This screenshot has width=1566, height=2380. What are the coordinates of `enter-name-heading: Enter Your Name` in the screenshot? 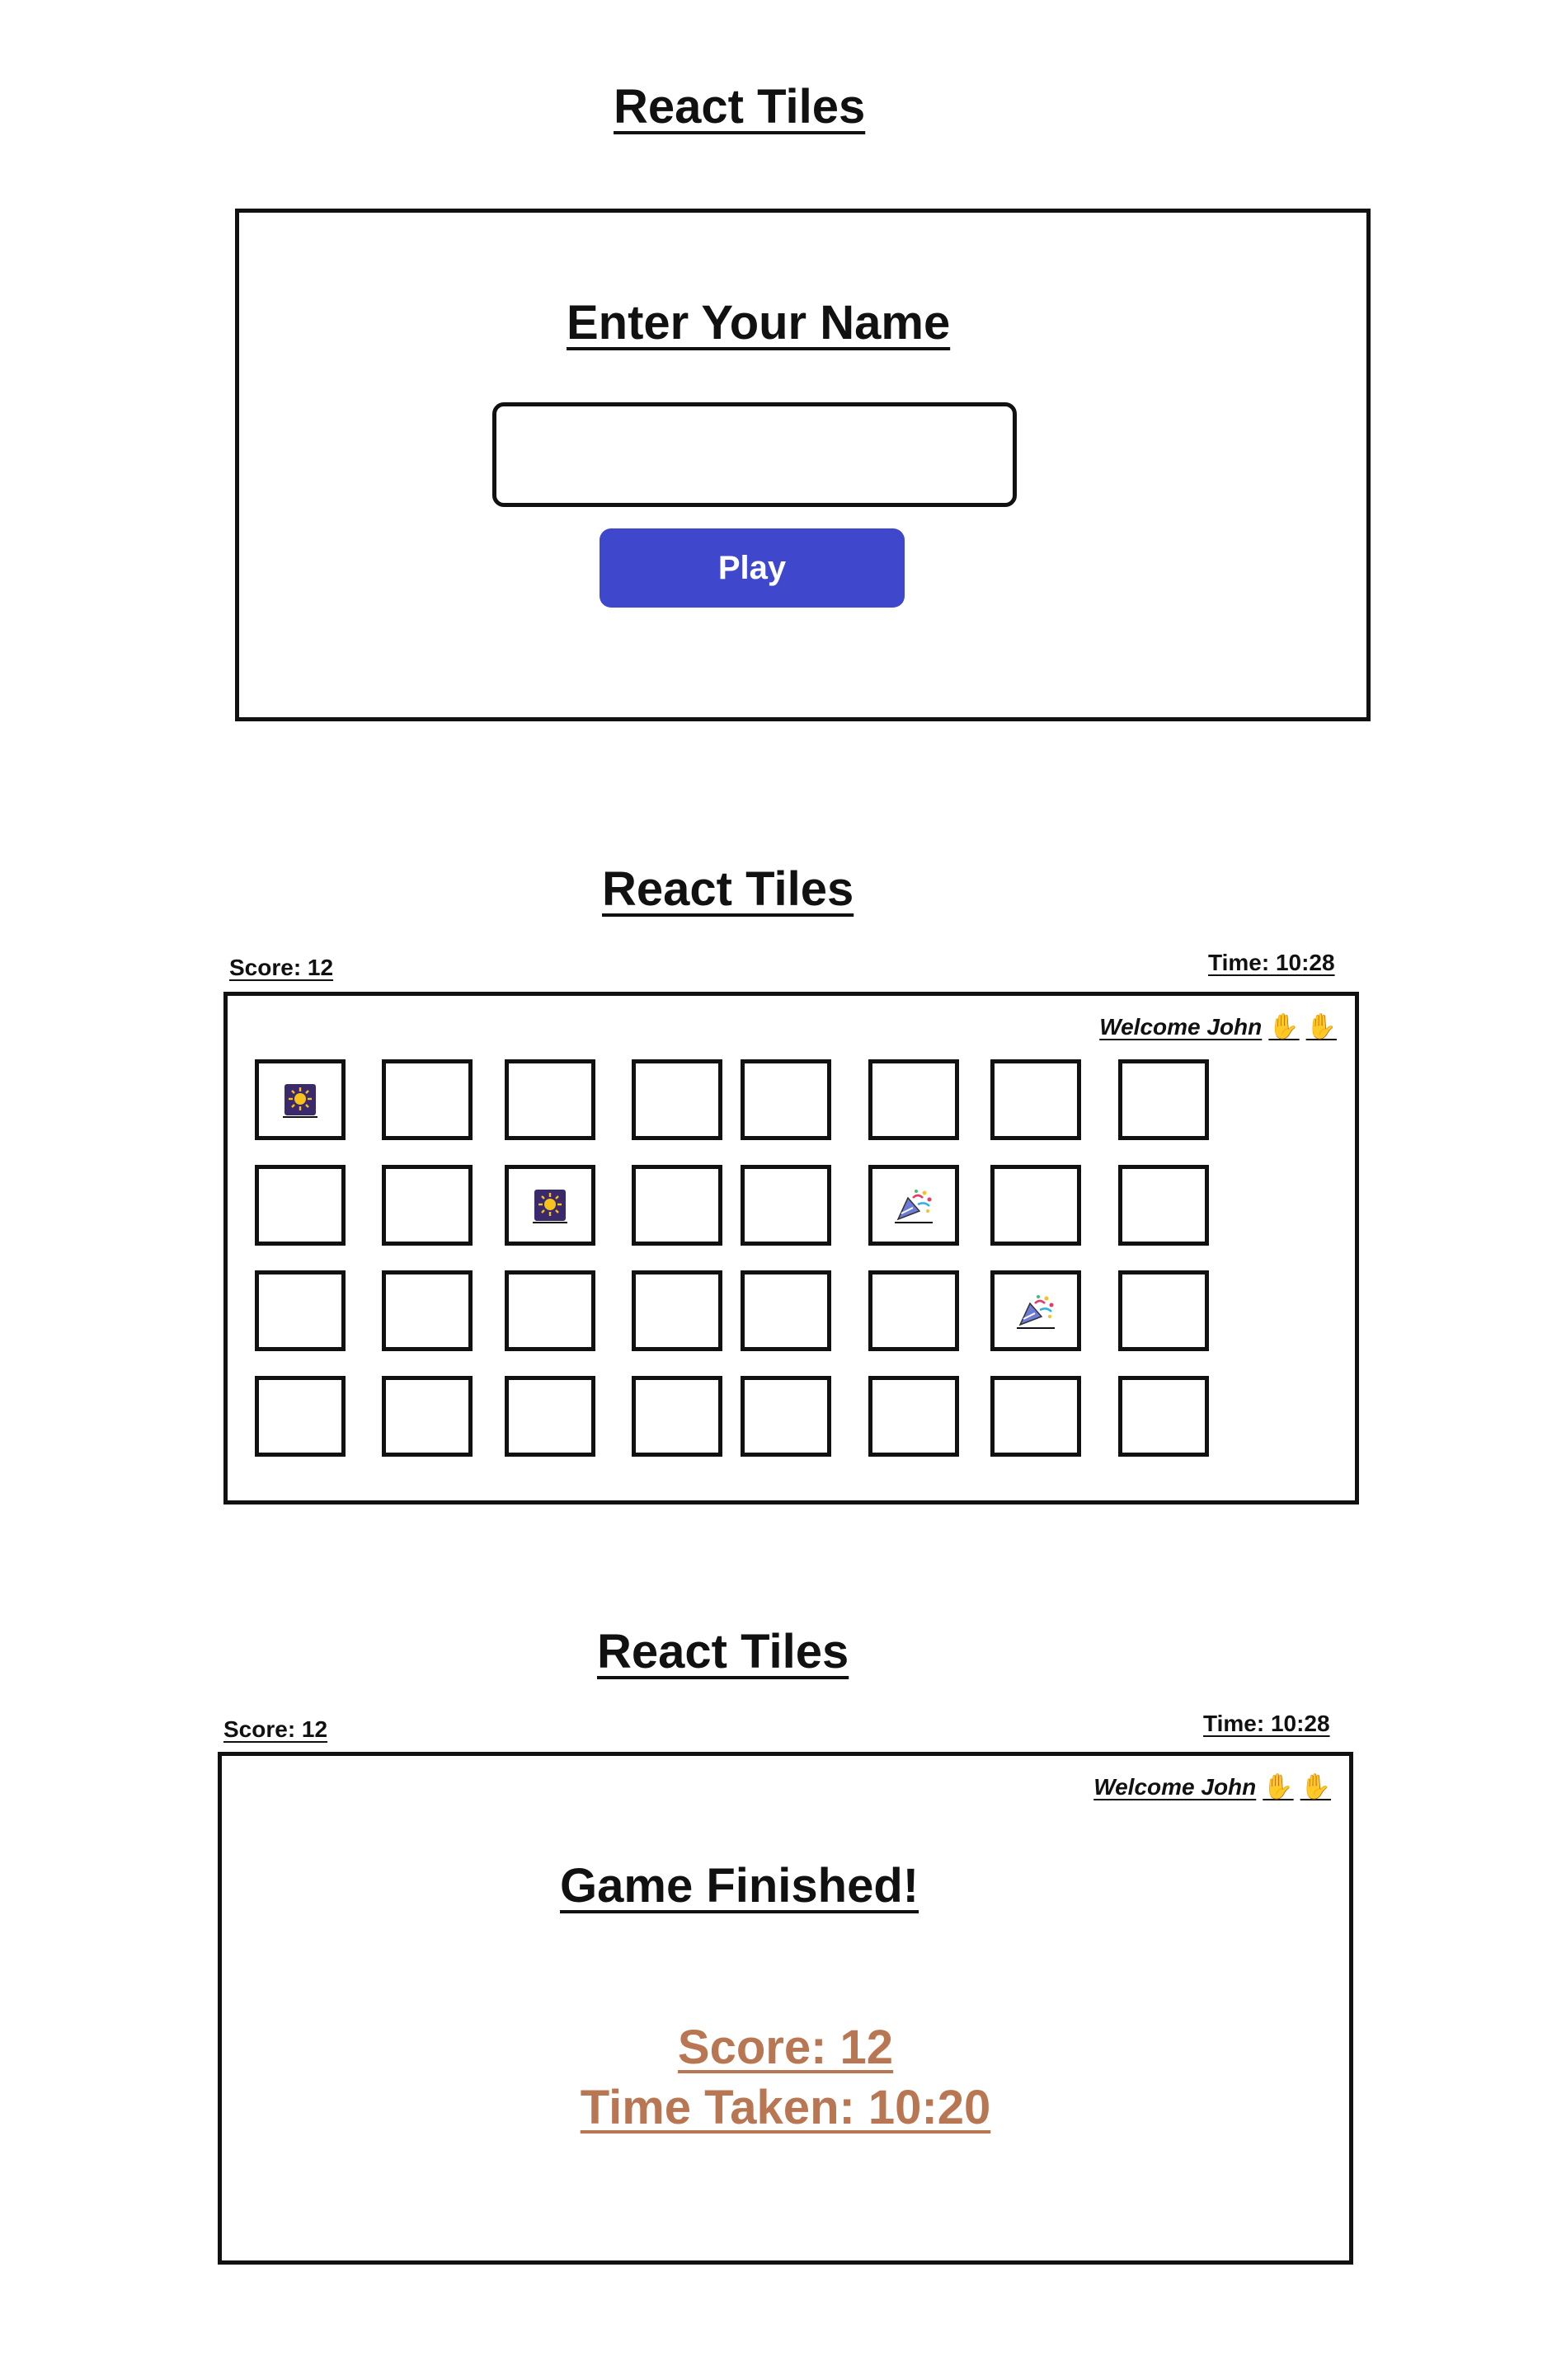 It's located at (759, 323).